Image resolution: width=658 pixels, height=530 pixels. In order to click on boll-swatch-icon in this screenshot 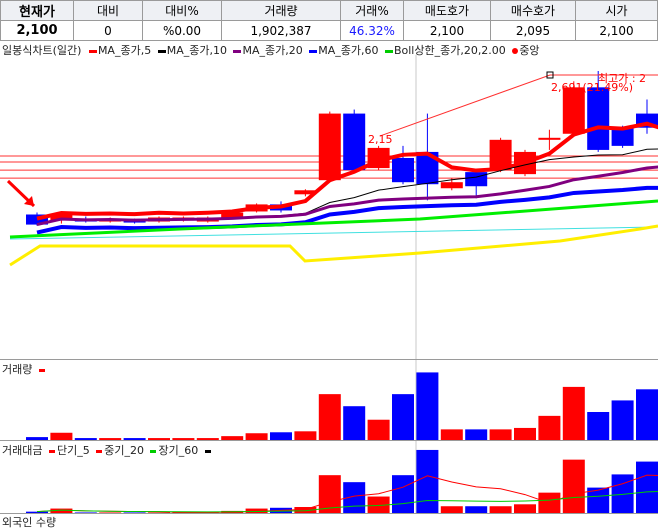, I will do `click(388, 51)`.